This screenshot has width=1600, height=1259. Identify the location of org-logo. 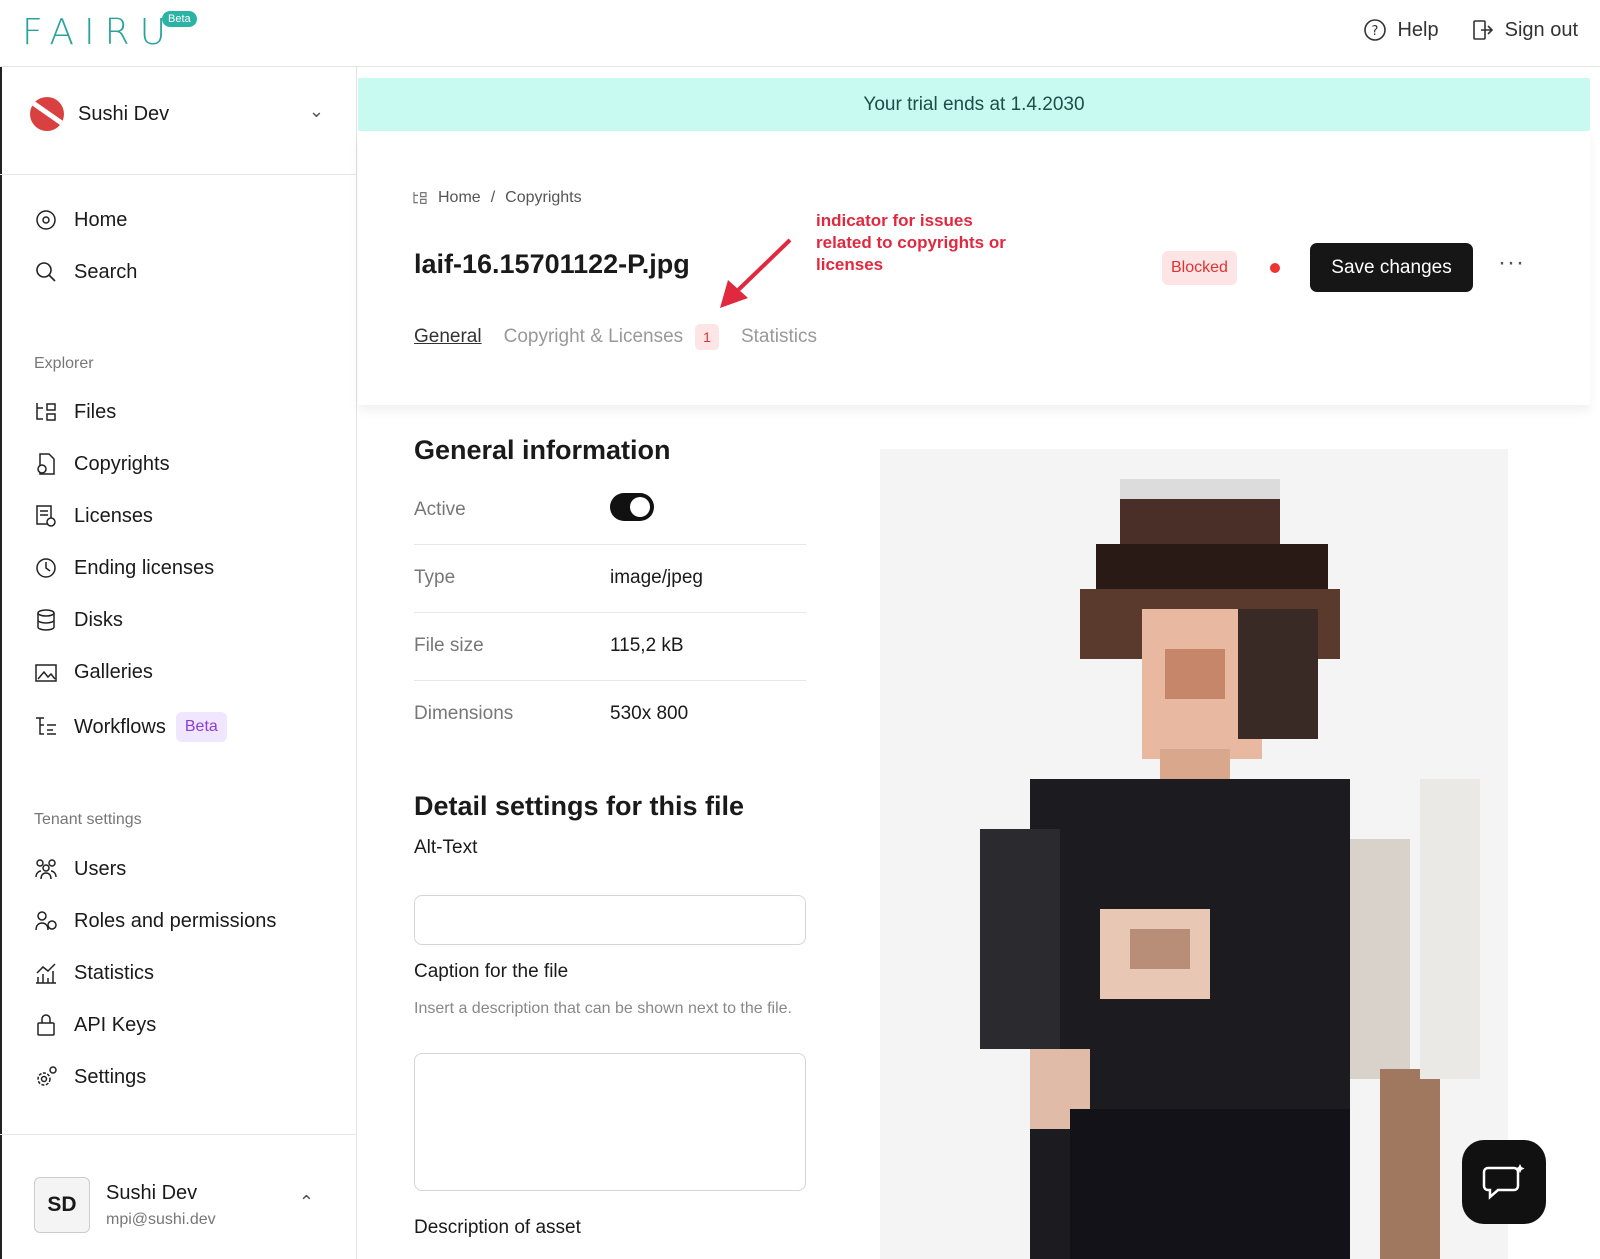
(47, 114).